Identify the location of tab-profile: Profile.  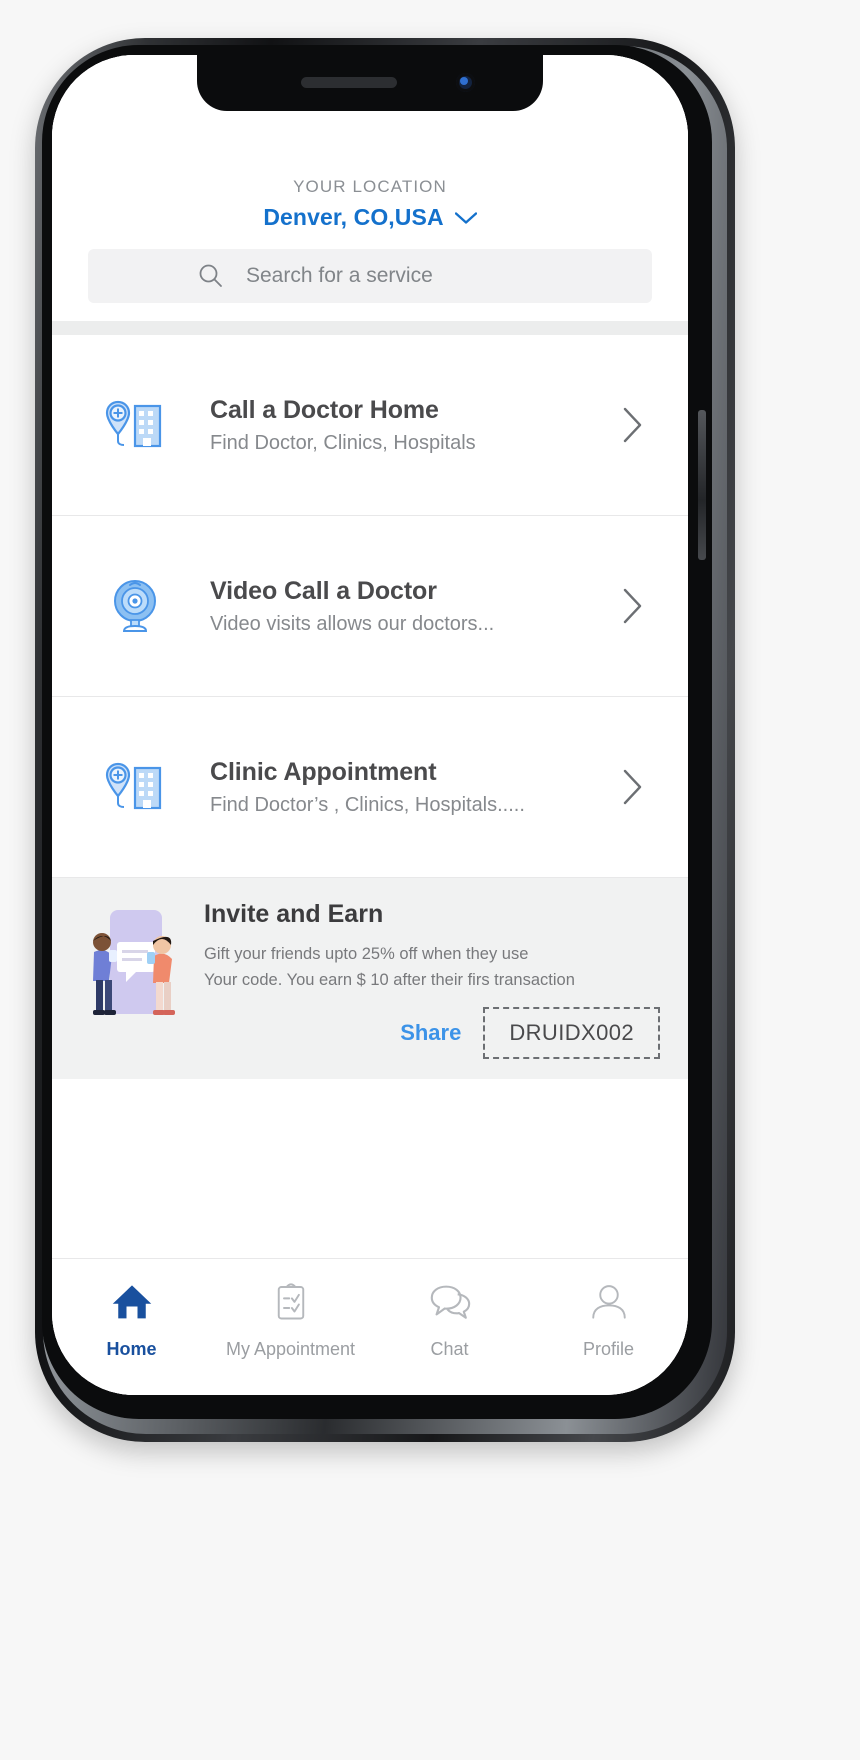
(608, 1318).